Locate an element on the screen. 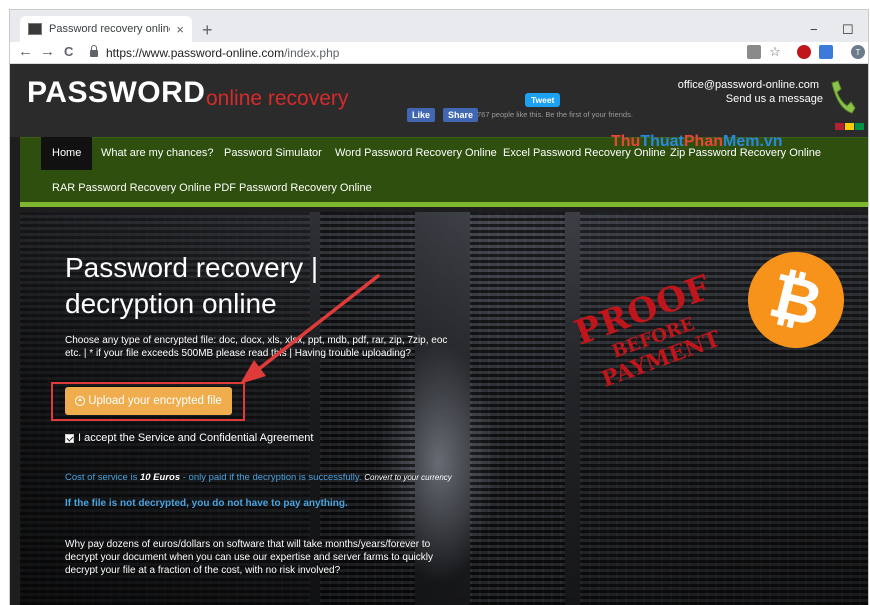 The width and height of the screenshot is (870, 605). watermark-part3: Phan is located at coordinates (703, 141).